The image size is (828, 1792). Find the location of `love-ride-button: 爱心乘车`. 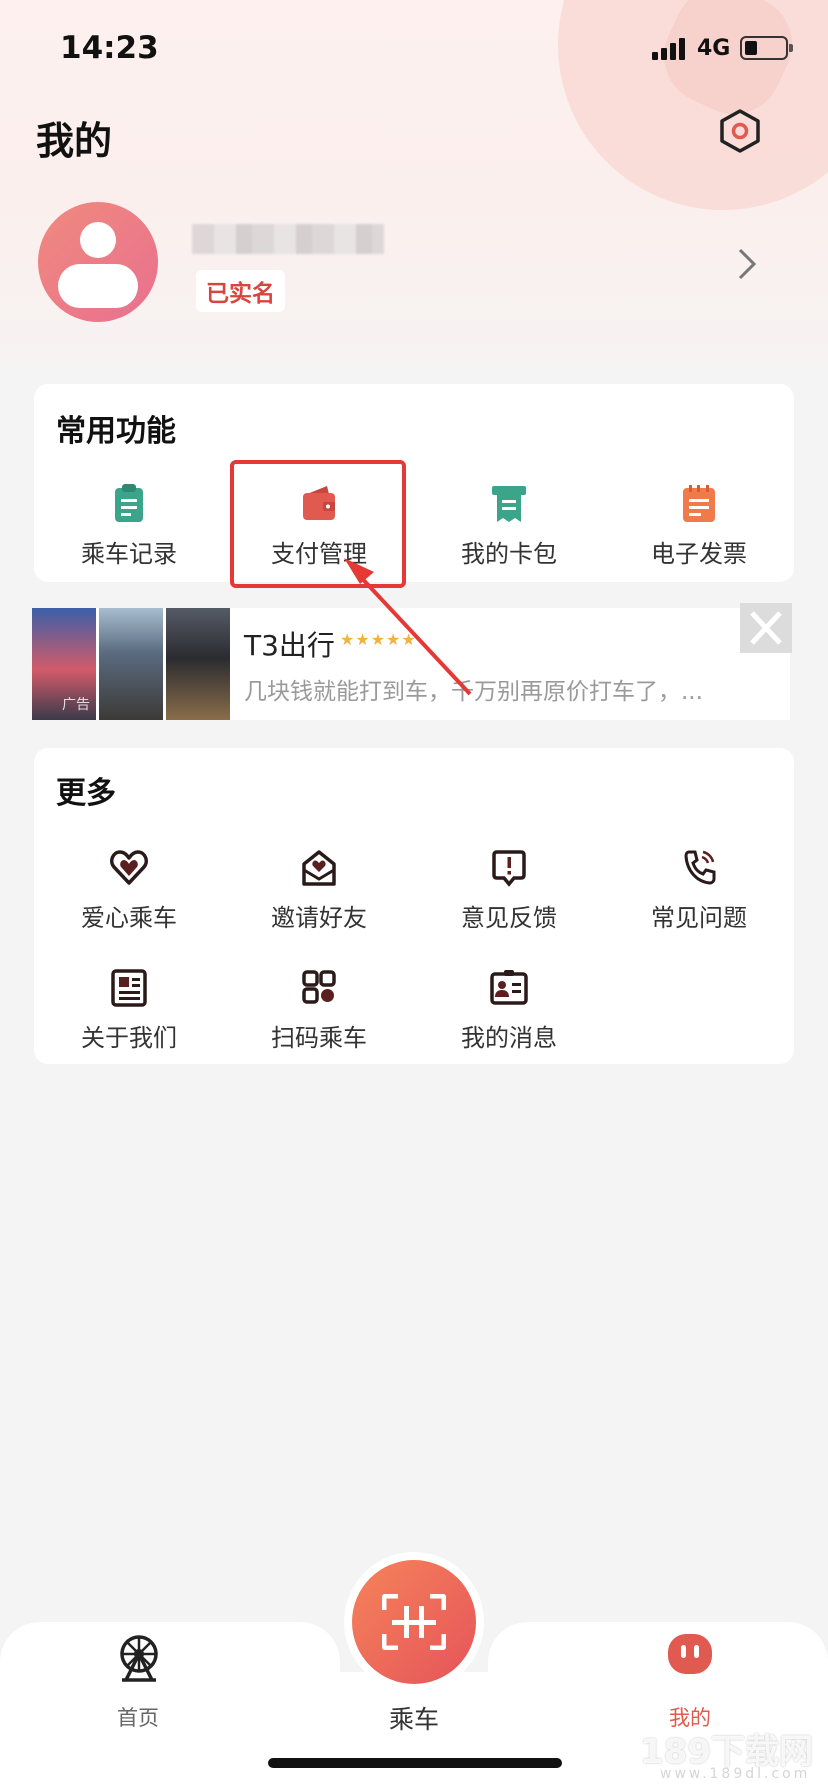

love-ride-button: 爱心乘车 is located at coordinates (129, 889).